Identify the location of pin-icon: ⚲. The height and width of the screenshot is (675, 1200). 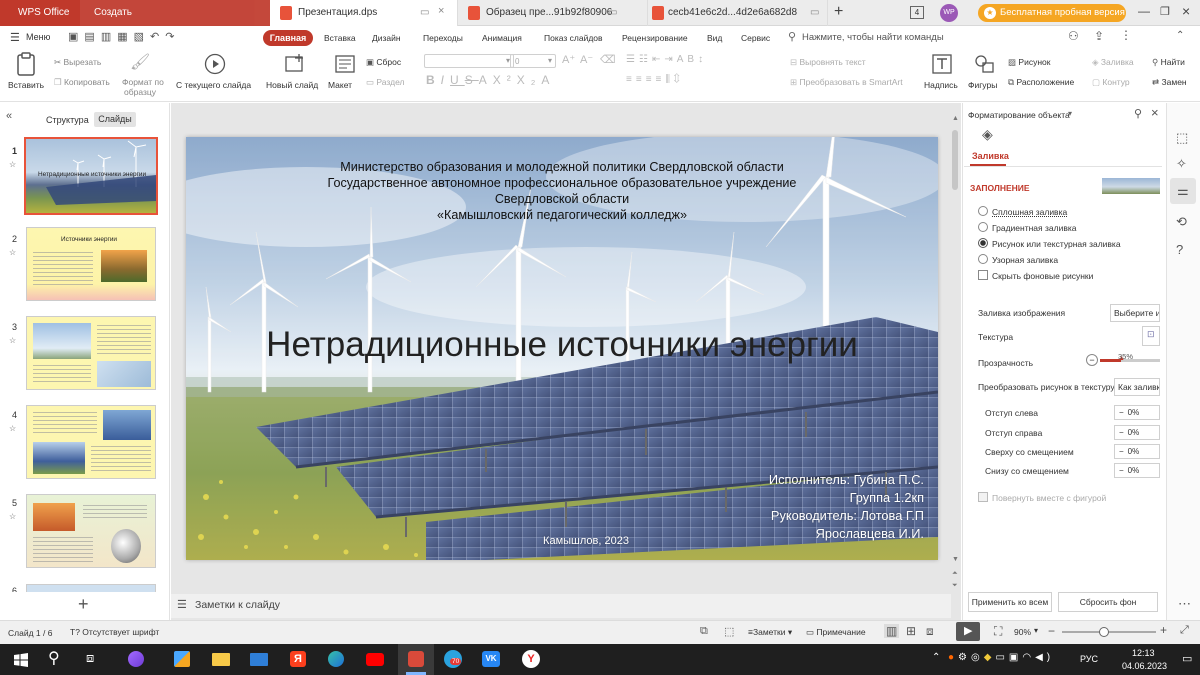
(1138, 113).